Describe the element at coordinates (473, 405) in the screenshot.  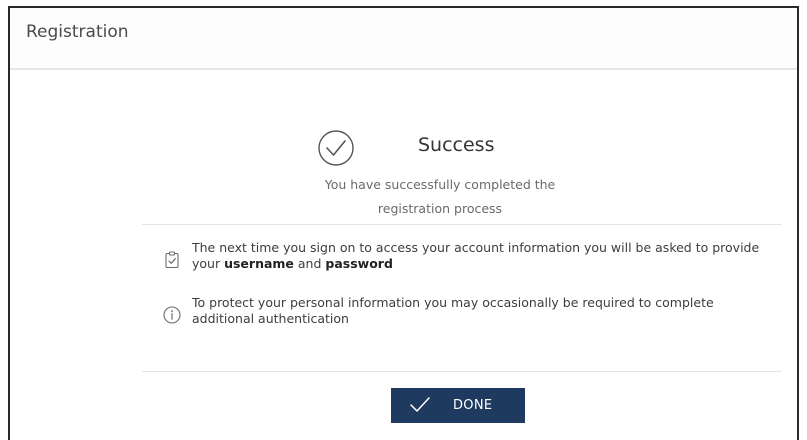
I see `done-button-label: DONE` at that location.